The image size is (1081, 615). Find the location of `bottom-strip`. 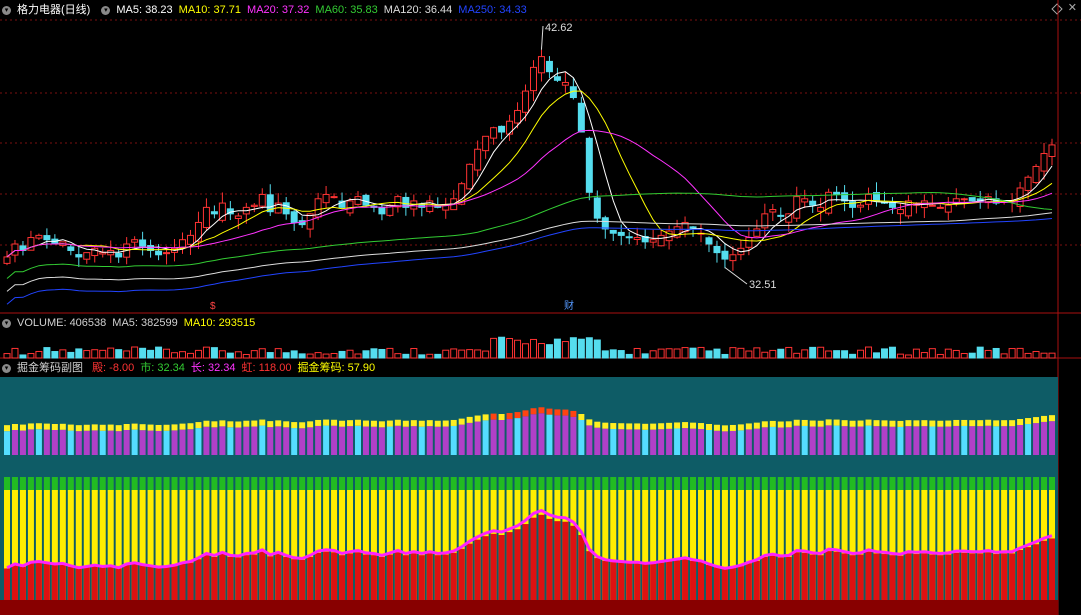

bottom-strip is located at coordinates (529, 607).